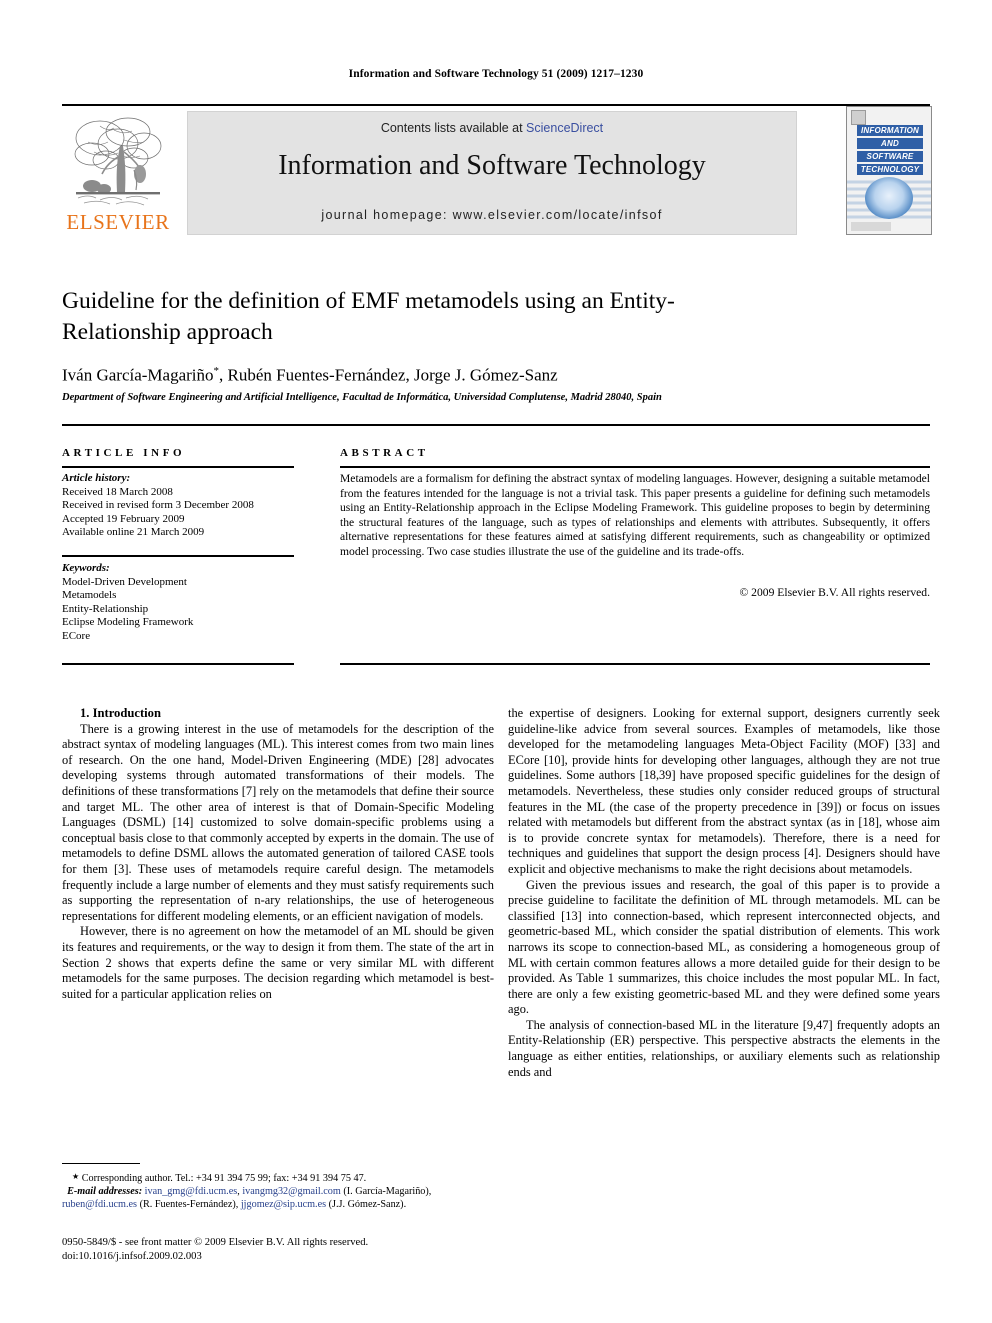 Image resolution: width=992 pixels, height=1323 pixels. I want to click on journal-cover-thumbnail: INFORMATION AND SOFTWARE TECHNOLOGY, so click(889, 170).